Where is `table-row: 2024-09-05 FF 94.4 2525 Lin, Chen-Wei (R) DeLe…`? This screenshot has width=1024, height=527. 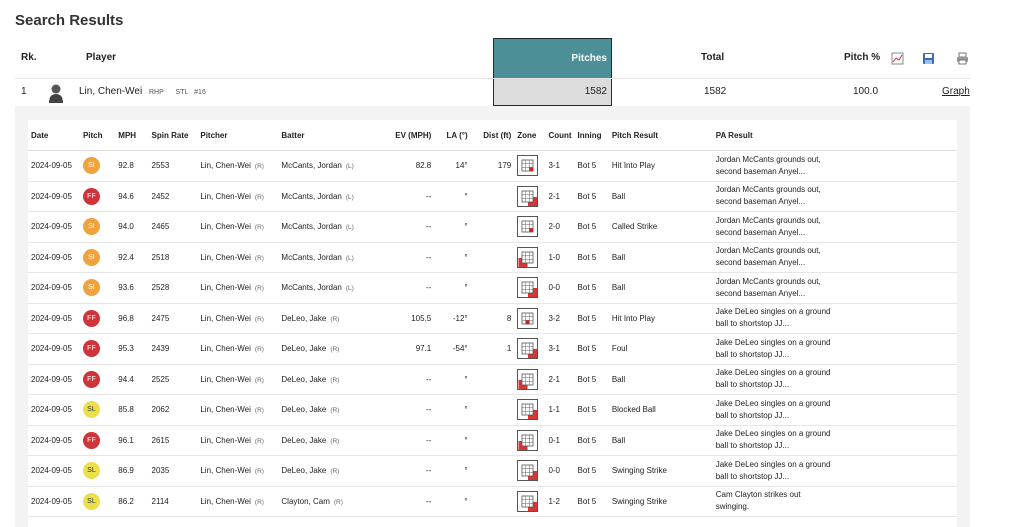
table-row: 2024-09-05 FF 94.4 2525 Lin, Chen-Wei (R) DeLe… is located at coordinates (492, 379).